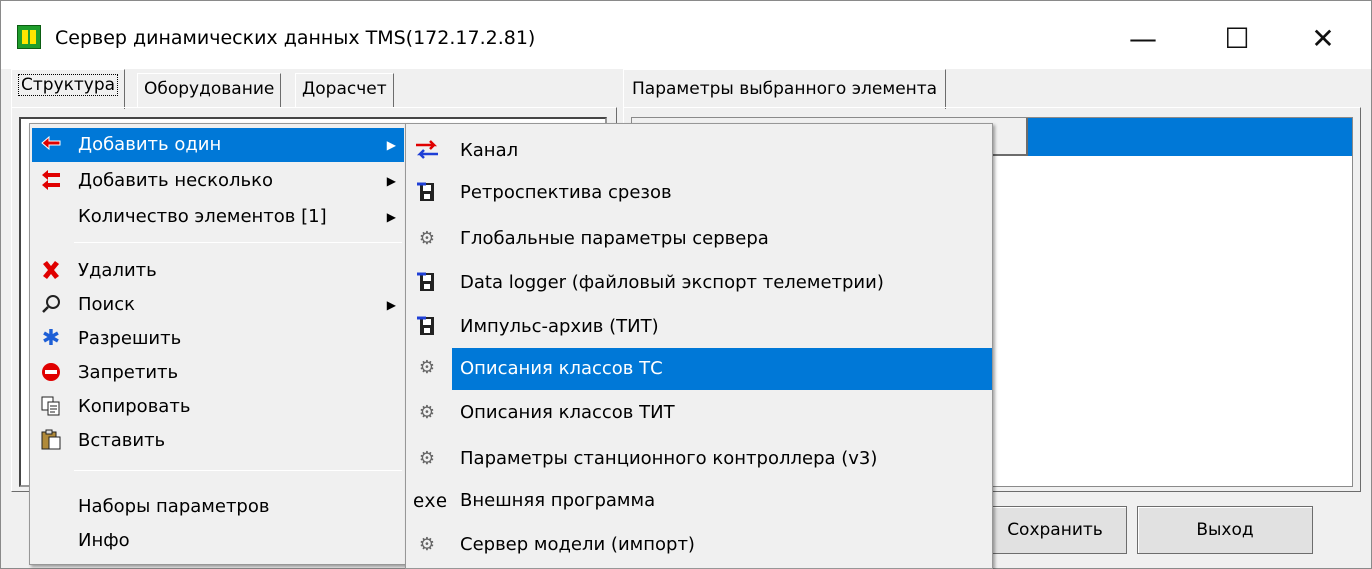 The height and width of the screenshot is (569, 1372). I want to click on menu-item-search: Поиск ▶, so click(218, 305).